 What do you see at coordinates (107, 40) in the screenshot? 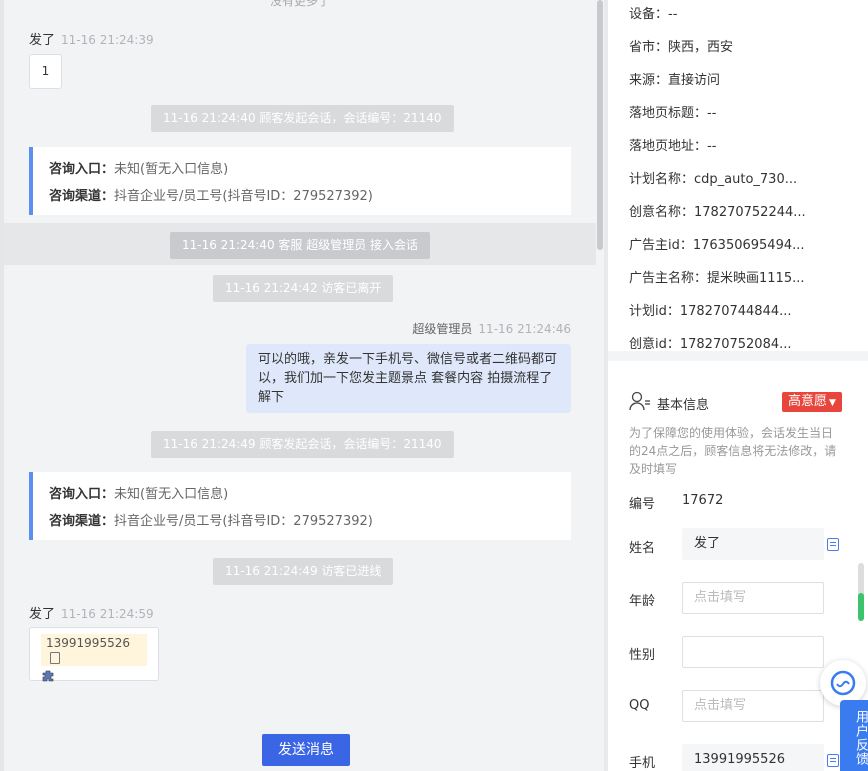
I see `message-time: 11-16 21:24:39` at bounding box center [107, 40].